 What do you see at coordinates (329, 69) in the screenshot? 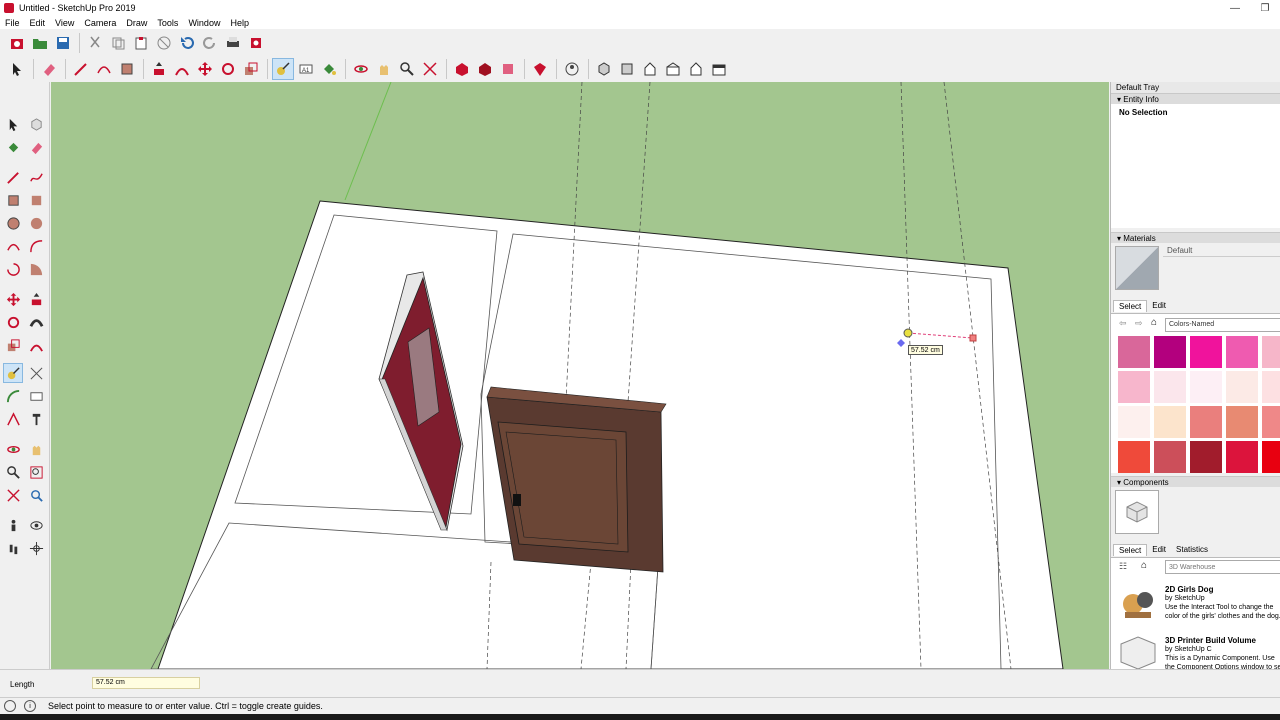
I see `paint-bucket-icon` at bounding box center [329, 69].